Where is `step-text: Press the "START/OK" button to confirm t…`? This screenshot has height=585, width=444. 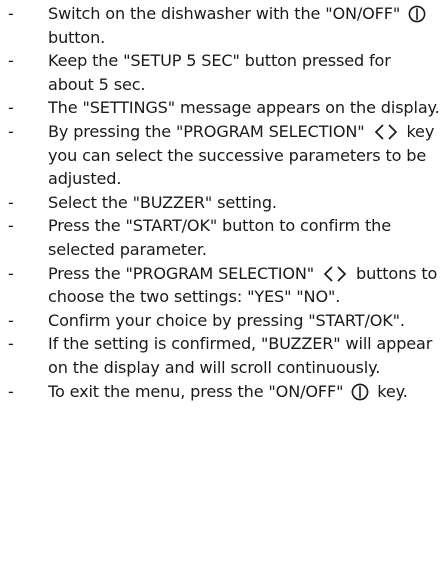 step-text: Press the "START/OK" button to confirm t… is located at coordinates (219, 237).